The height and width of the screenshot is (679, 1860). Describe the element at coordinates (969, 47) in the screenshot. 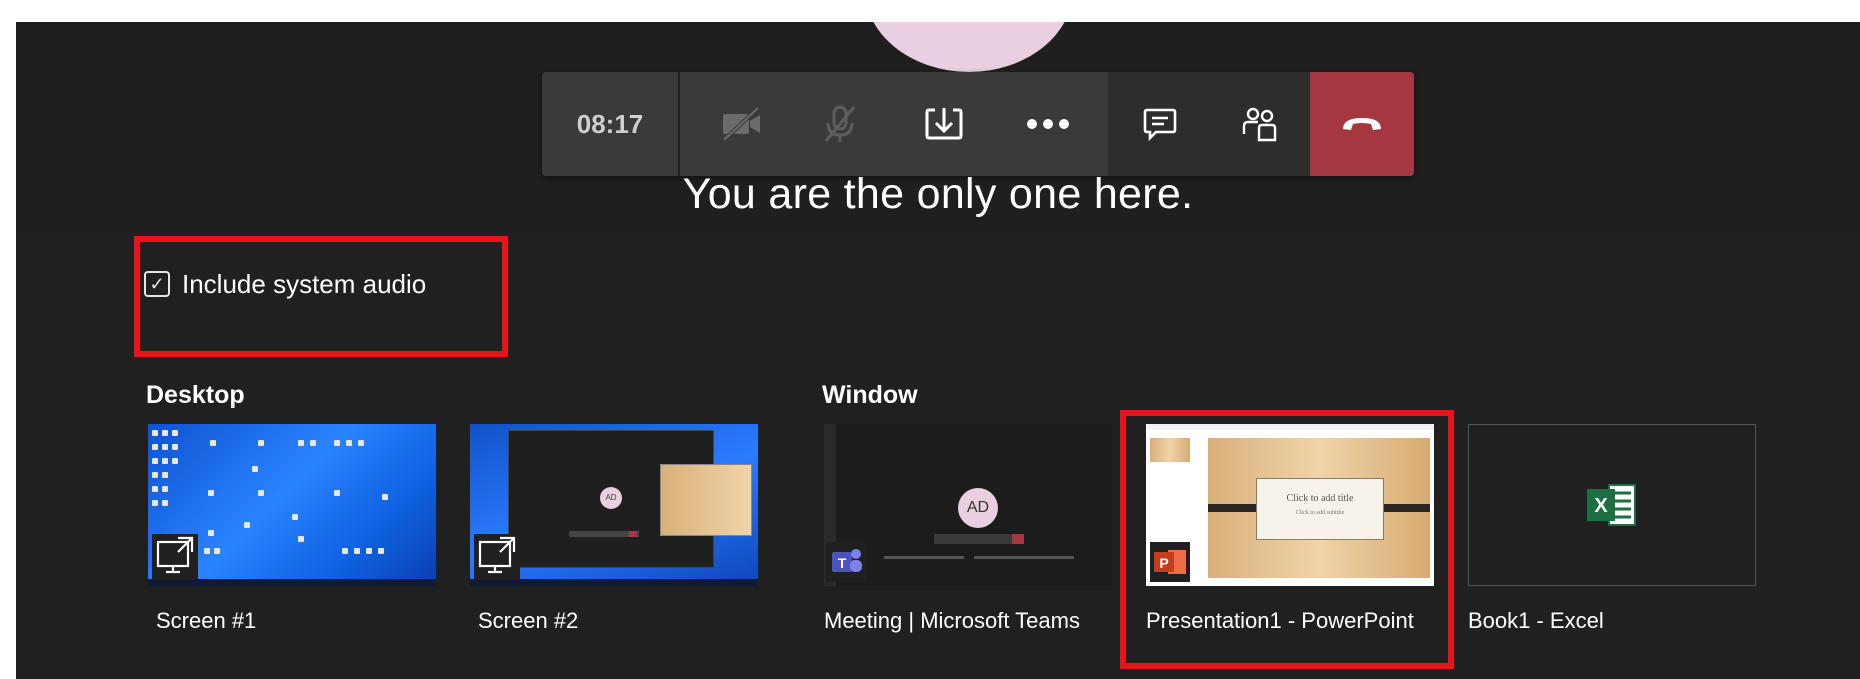

I see `participant-avatar` at that location.